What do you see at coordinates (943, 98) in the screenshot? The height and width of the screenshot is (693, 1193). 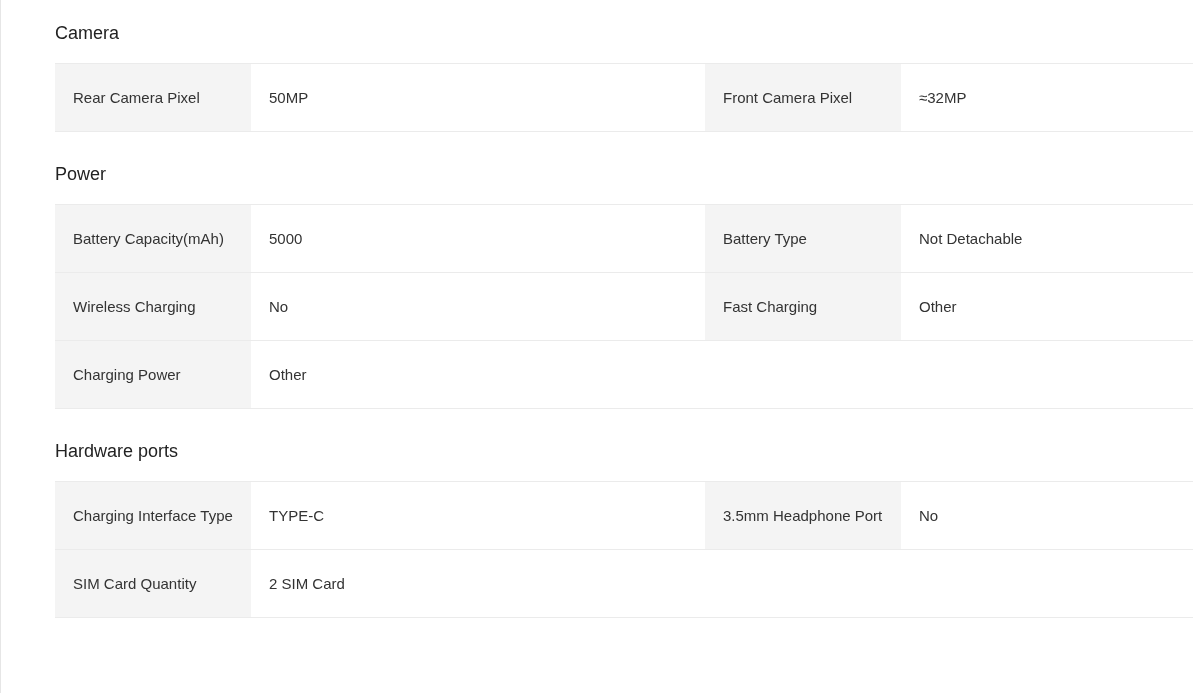 I see `spec-value: ≈32MP` at bounding box center [943, 98].